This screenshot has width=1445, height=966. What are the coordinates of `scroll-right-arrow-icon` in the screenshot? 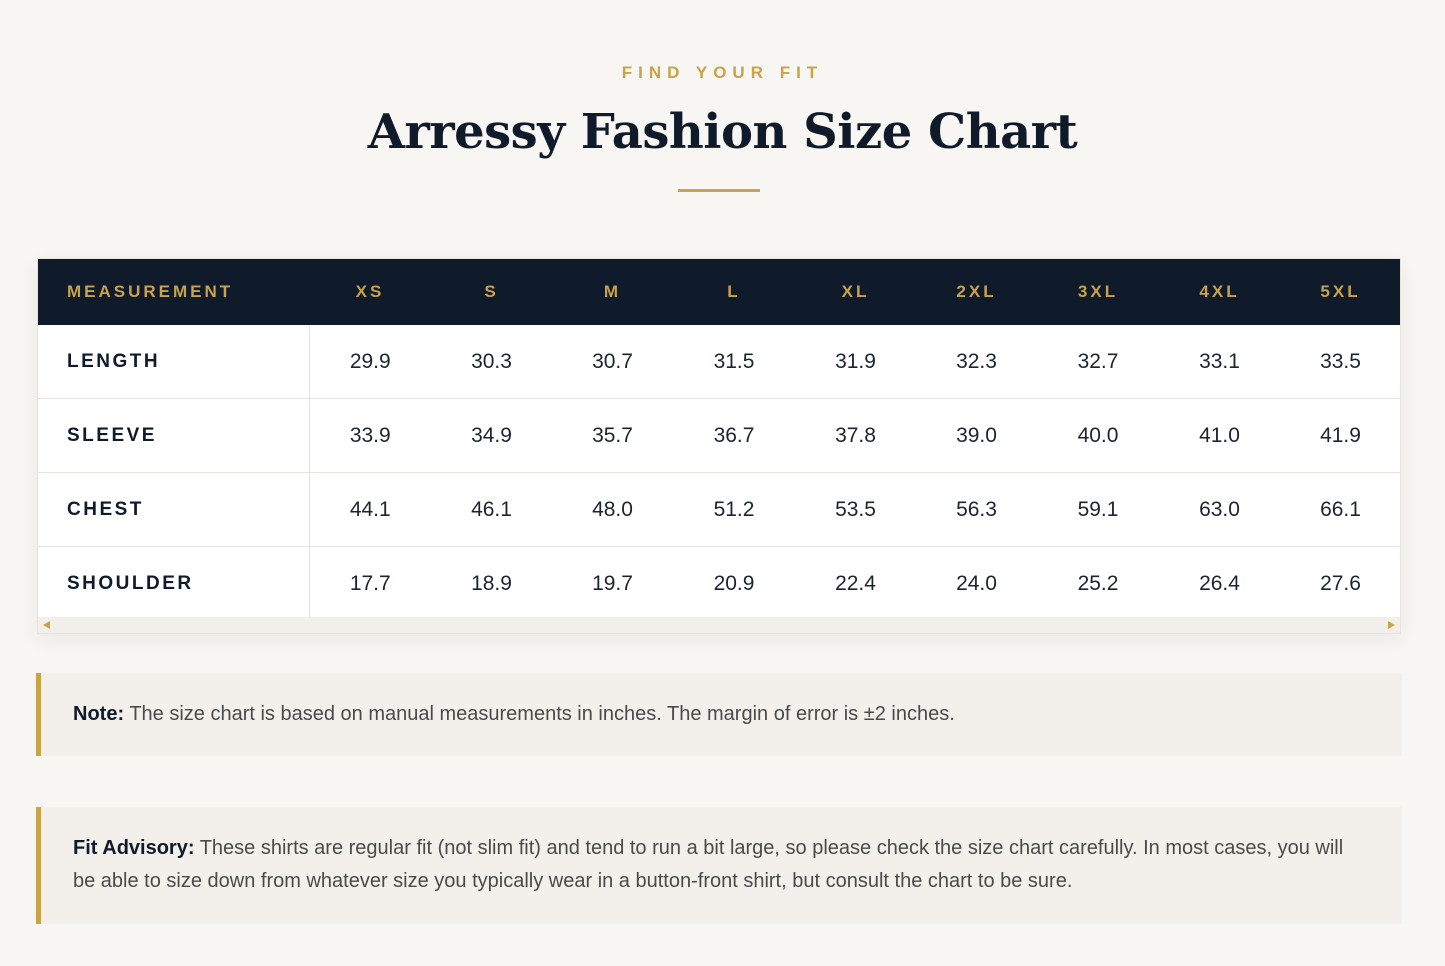 It's located at (1391, 625).